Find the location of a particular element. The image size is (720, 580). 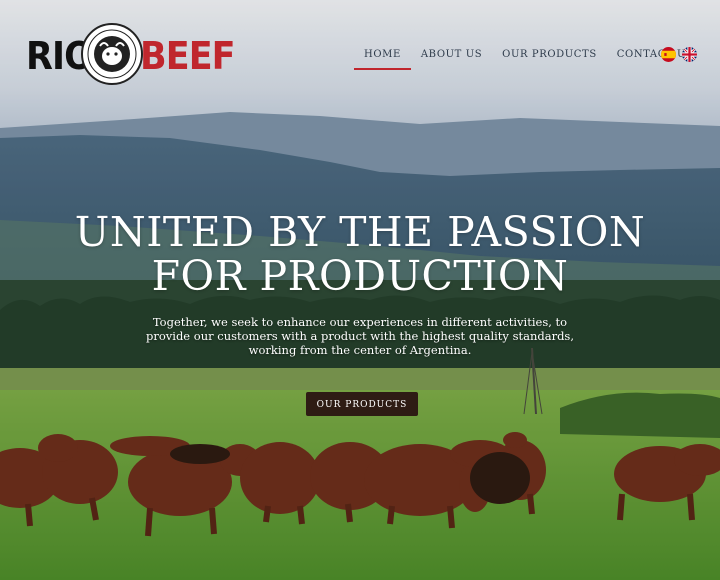

hero-title-line-1: UNITED BY THE PASSION is located at coordinates (360, 232).